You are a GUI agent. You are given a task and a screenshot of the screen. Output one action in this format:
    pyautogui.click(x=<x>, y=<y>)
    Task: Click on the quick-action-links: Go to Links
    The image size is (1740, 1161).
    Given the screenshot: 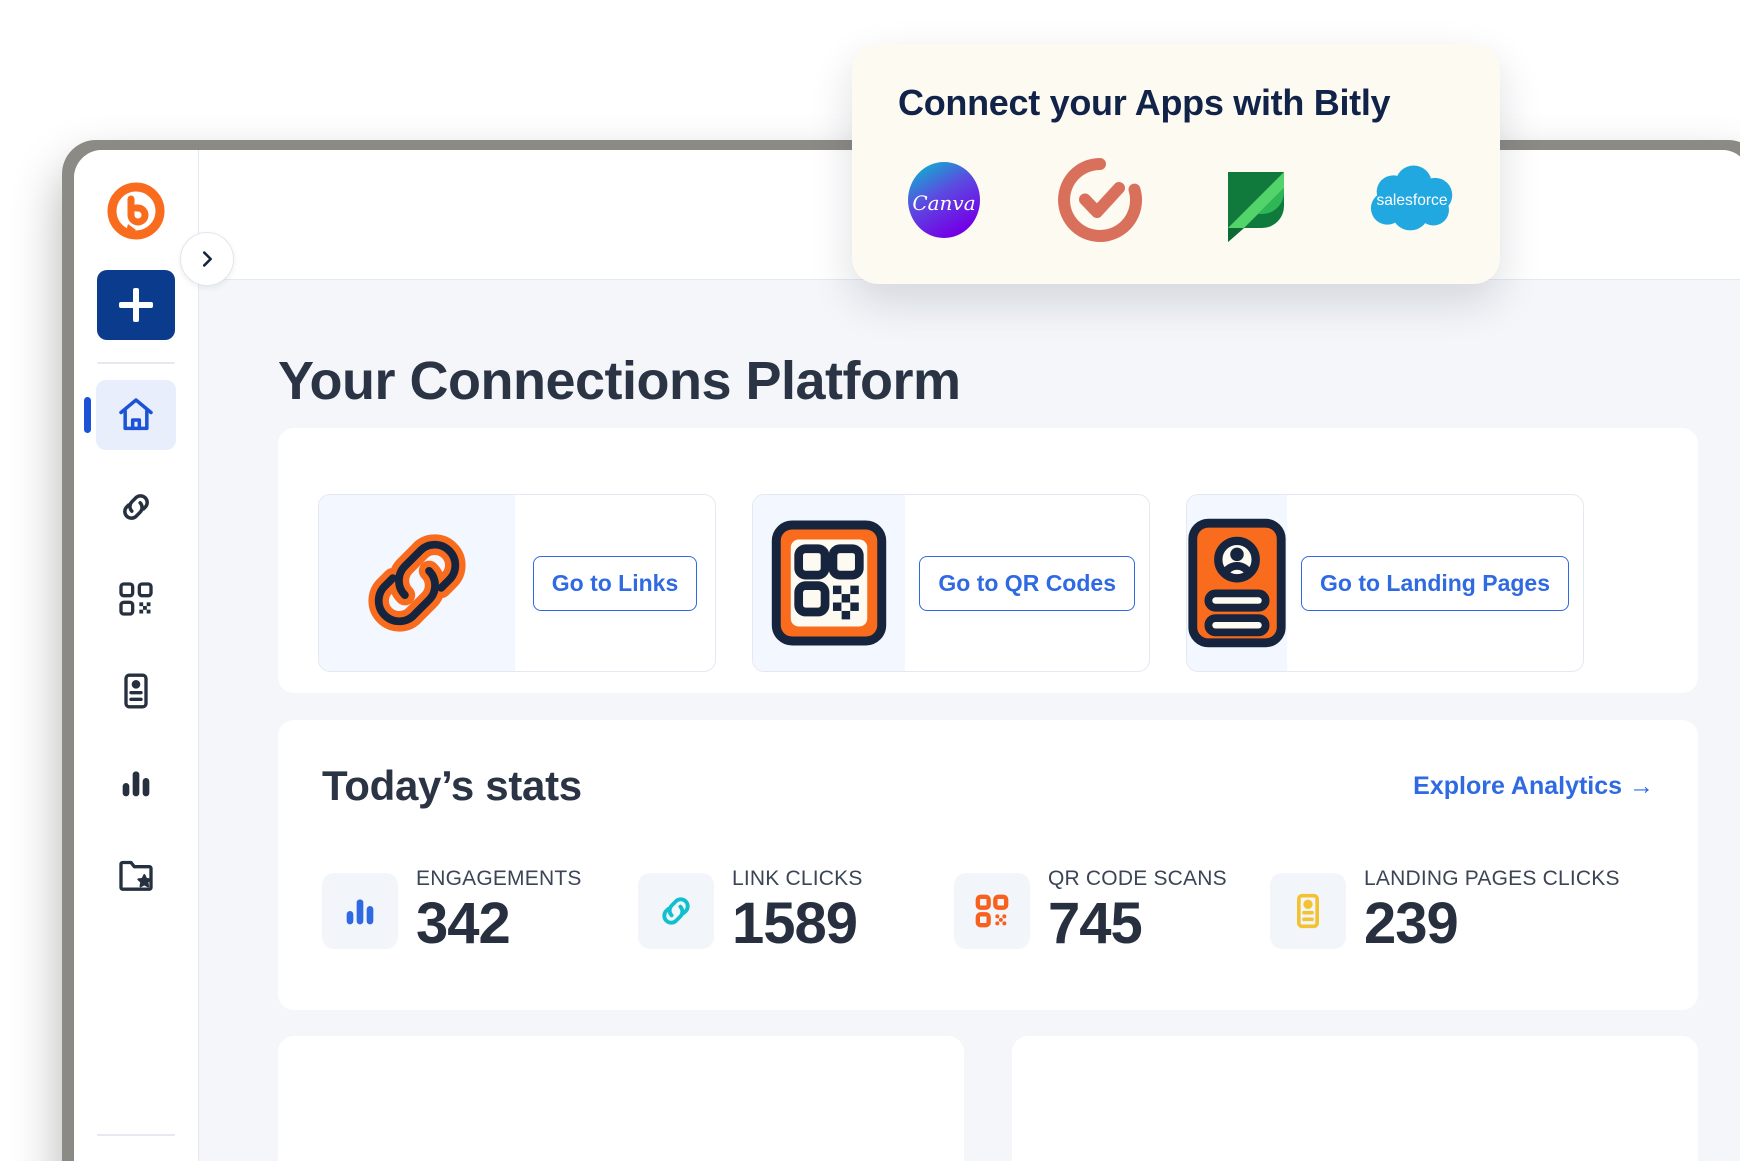 What is the action you would take?
    pyautogui.click(x=517, y=583)
    